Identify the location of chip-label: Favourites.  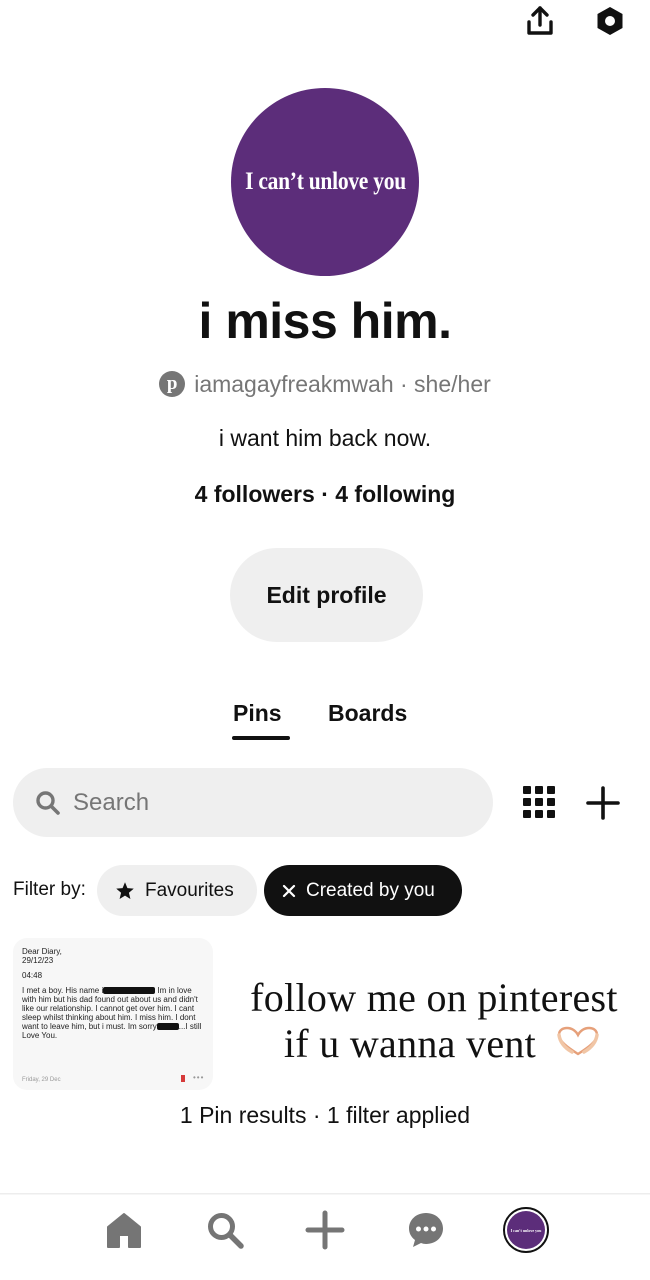
(189, 890).